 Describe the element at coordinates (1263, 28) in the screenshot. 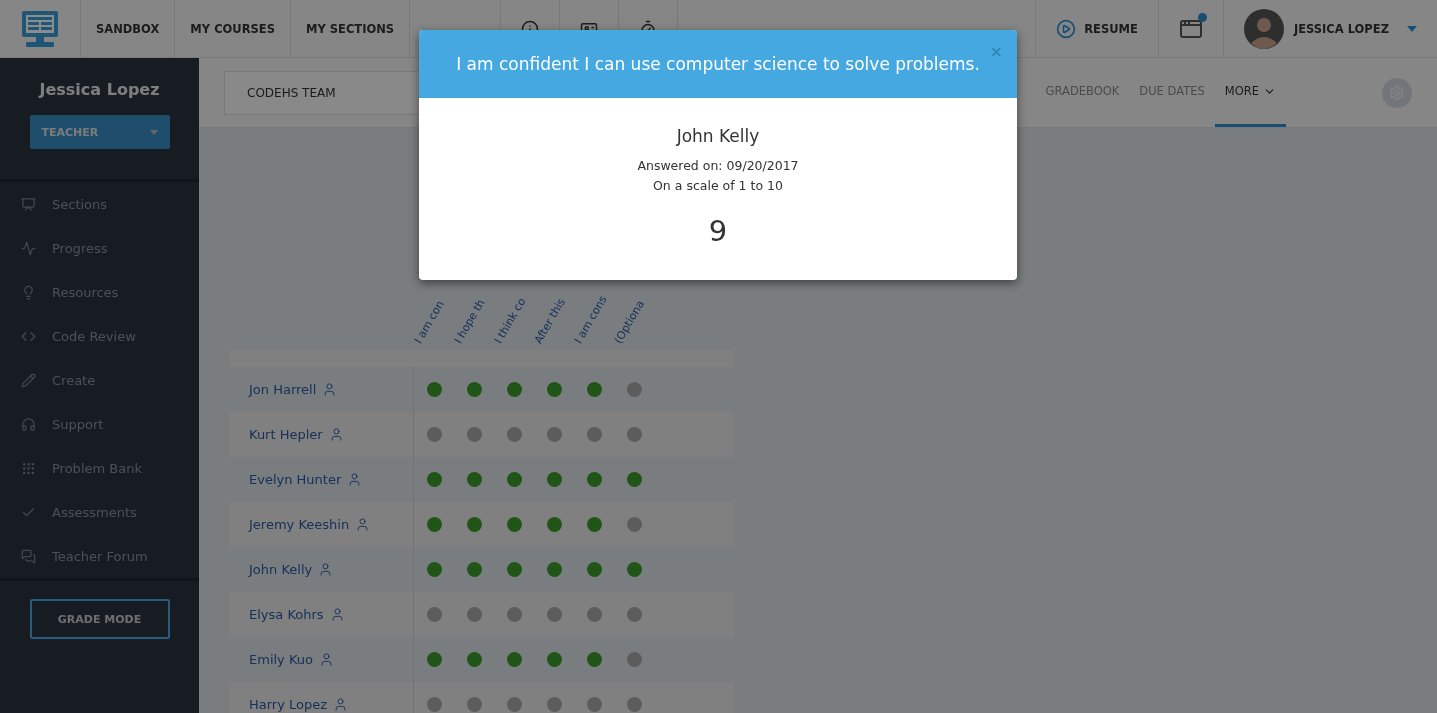

I see `avatar` at that location.